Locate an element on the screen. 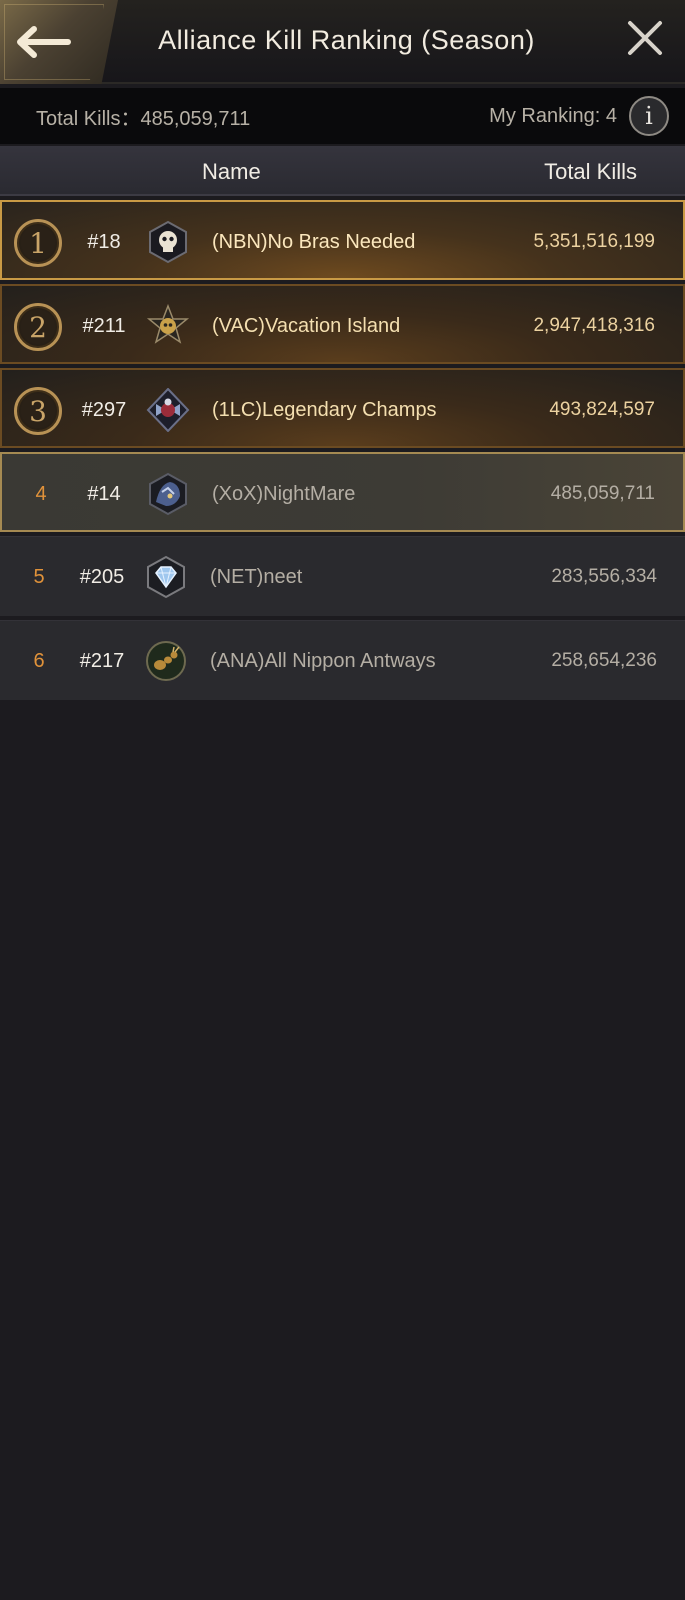 This screenshot has height=1600, width=685. ranking-row-mine: 4 #14 (XoX)NightMare 485,059,711 is located at coordinates (342, 492).